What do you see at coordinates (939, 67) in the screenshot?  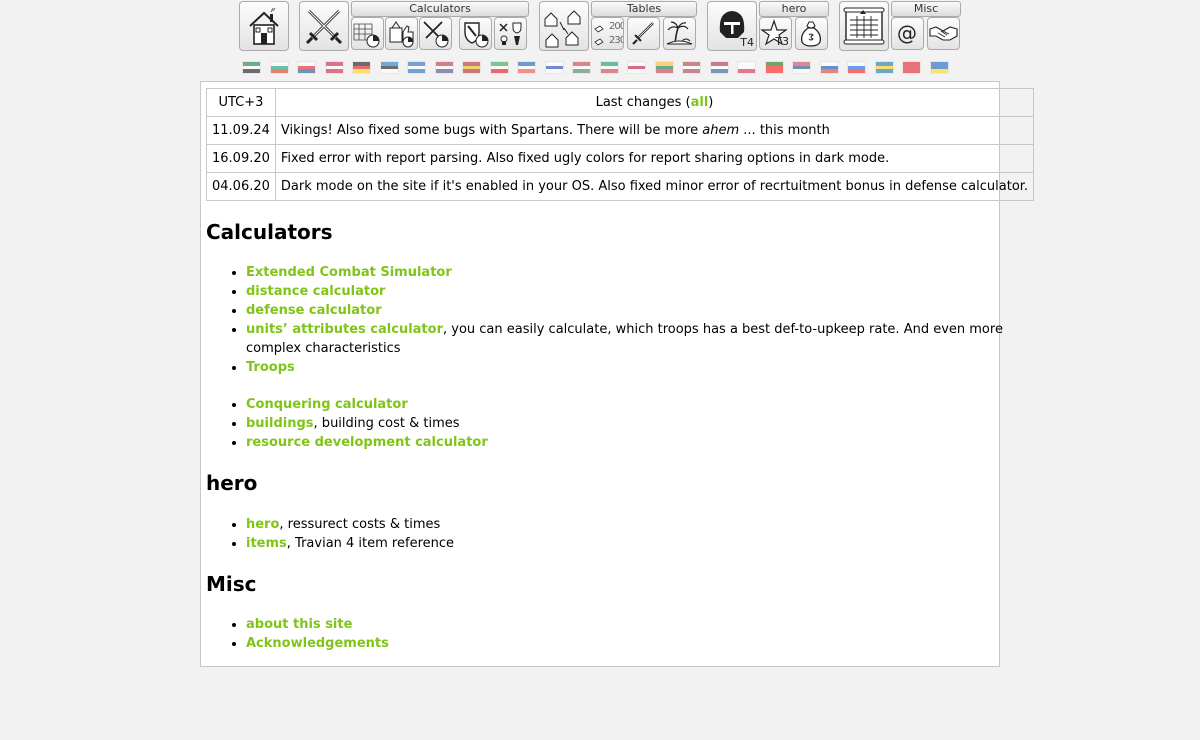 I see `flag-ua` at bounding box center [939, 67].